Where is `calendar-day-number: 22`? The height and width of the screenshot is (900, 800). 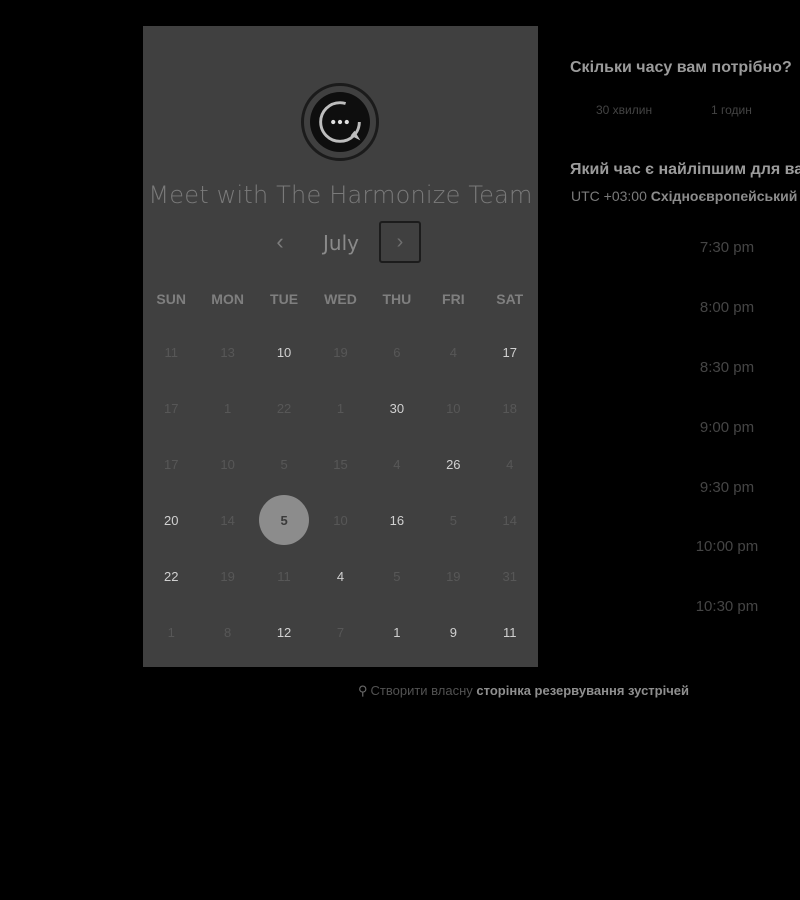
calendar-day-number: 22 is located at coordinates (284, 408).